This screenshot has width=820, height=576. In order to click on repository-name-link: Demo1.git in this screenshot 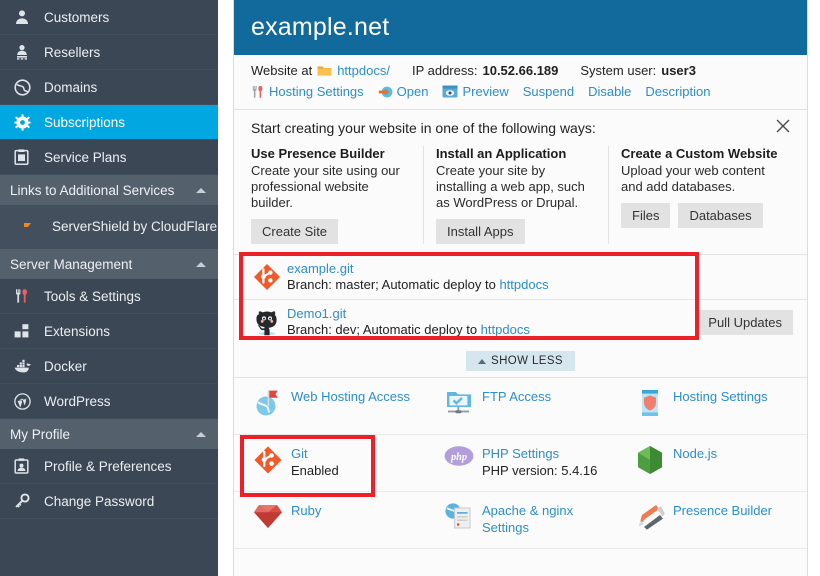, I will do `click(316, 313)`.